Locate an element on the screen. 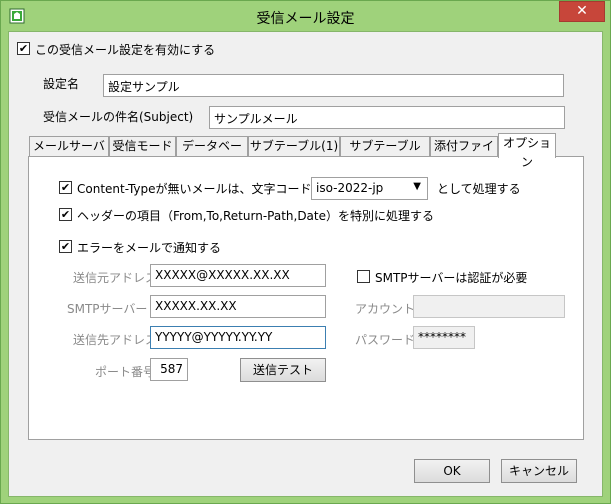 This screenshot has width=611, height=504. account-label: アカウント is located at coordinates (385, 309).